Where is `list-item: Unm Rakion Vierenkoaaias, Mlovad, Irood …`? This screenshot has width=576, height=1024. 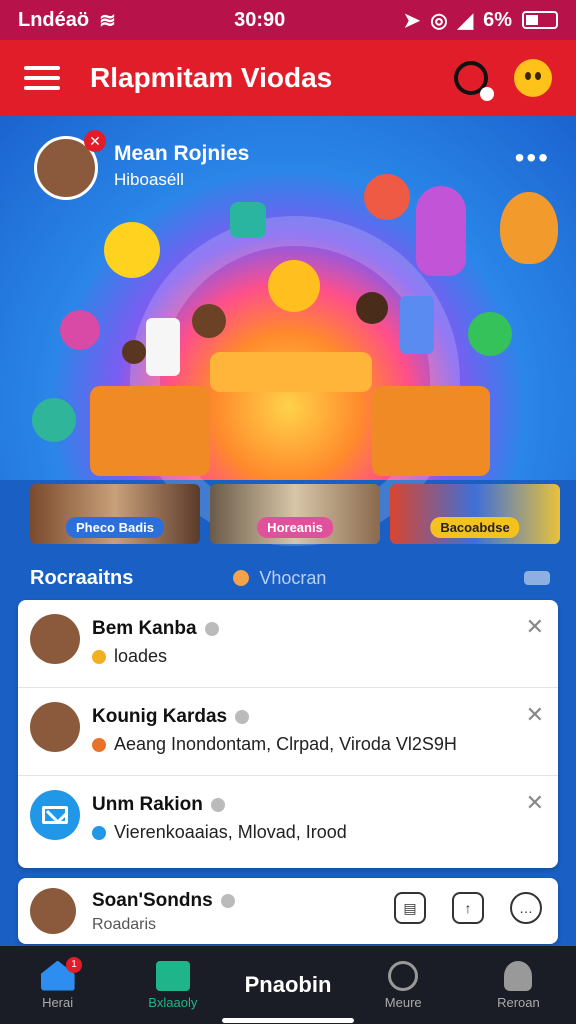 list-item: Unm Rakion Vierenkoaaias, Mlovad, Irood … is located at coordinates (288, 820).